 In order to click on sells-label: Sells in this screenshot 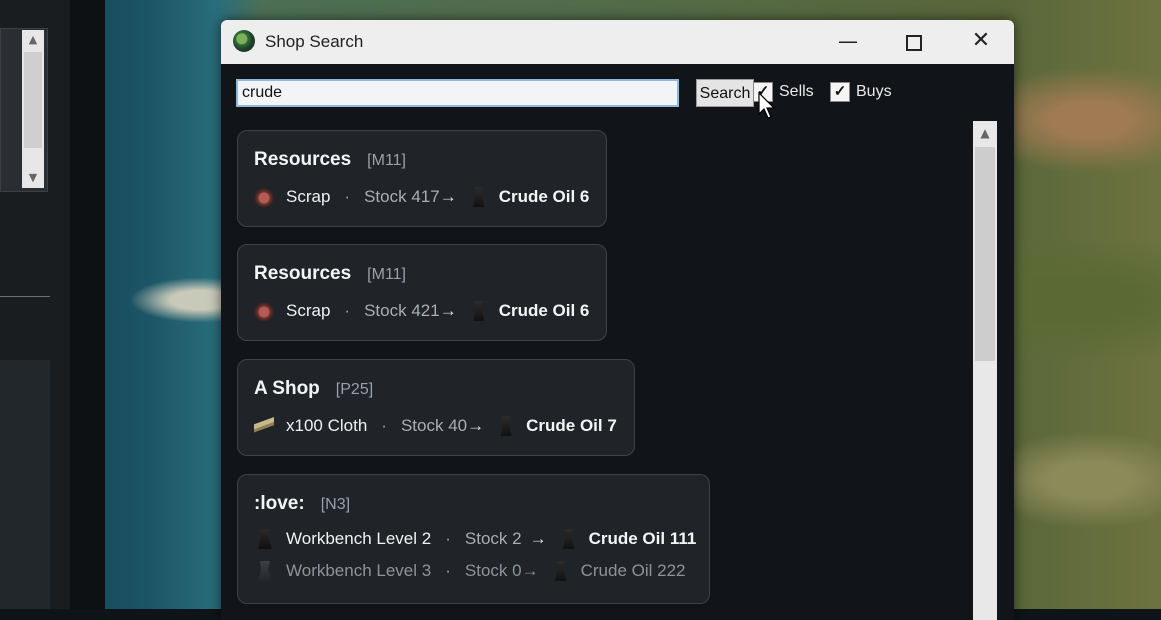, I will do `click(796, 91)`.